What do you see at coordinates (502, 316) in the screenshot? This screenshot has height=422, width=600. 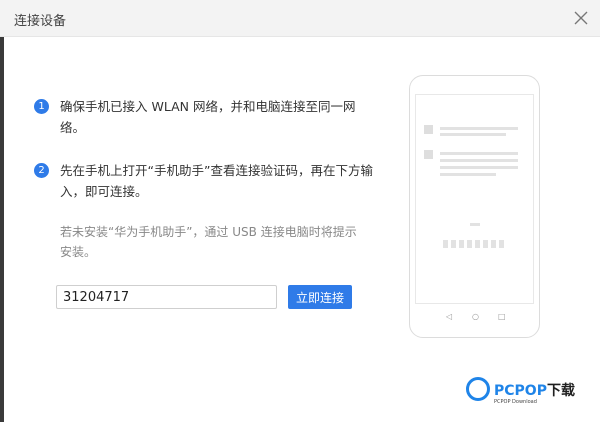 I see `recent-apps-icon: □` at bounding box center [502, 316].